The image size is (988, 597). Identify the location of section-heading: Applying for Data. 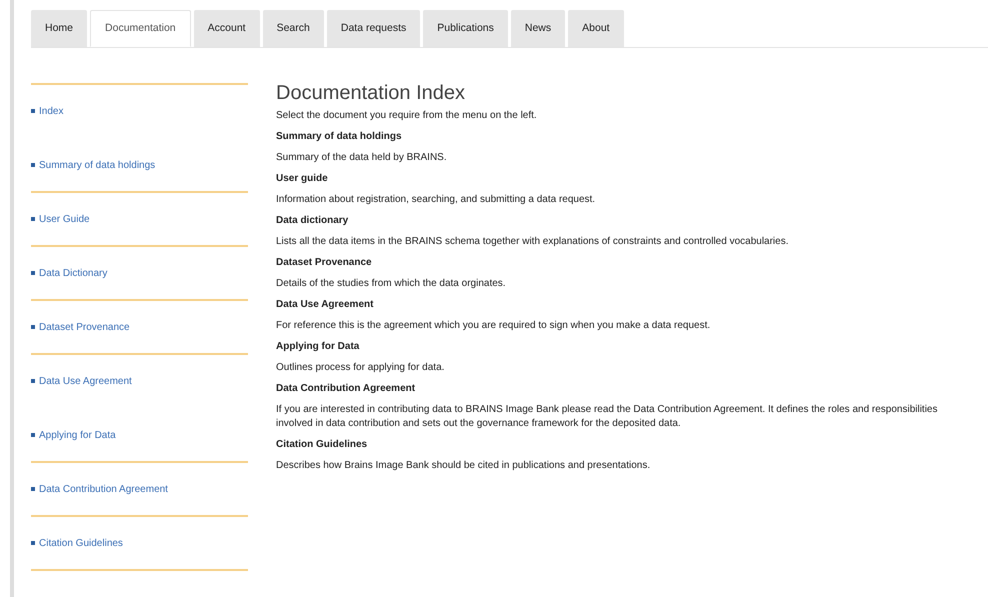
(318, 347).